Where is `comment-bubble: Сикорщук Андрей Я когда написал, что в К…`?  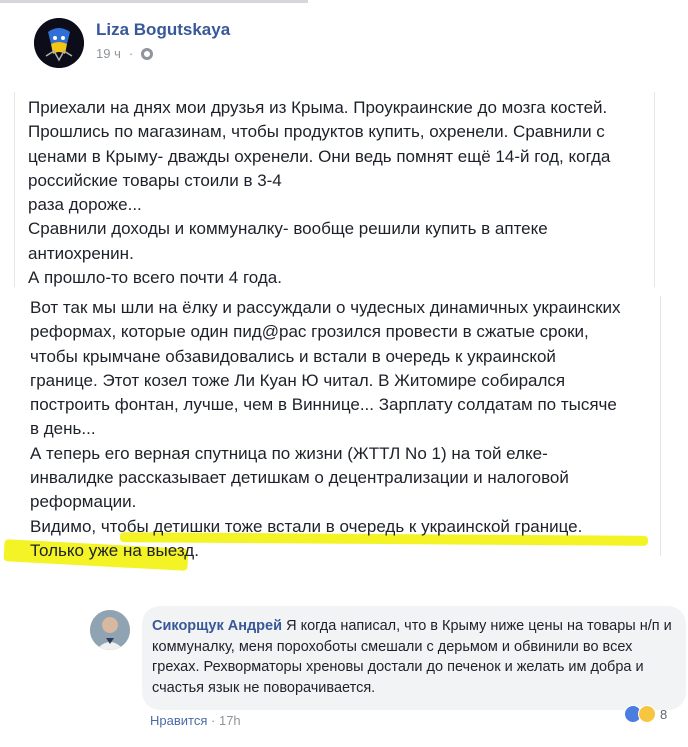 comment-bubble: Сикорщук Андрей Я когда написал, что в К… is located at coordinates (414, 658).